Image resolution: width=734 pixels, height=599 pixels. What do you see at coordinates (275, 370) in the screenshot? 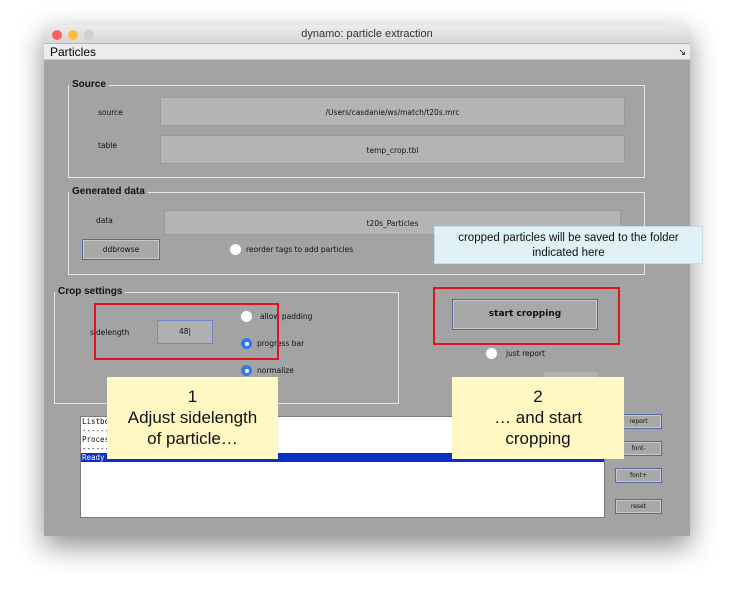
I see `normalize-label: normalize` at bounding box center [275, 370].